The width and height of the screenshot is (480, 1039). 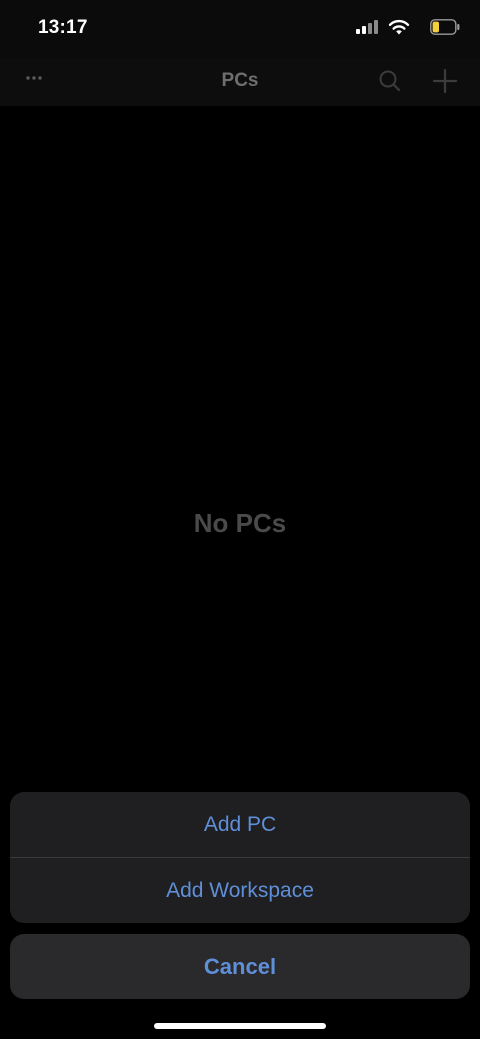 I want to click on signal-icon, so click(x=367, y=27).